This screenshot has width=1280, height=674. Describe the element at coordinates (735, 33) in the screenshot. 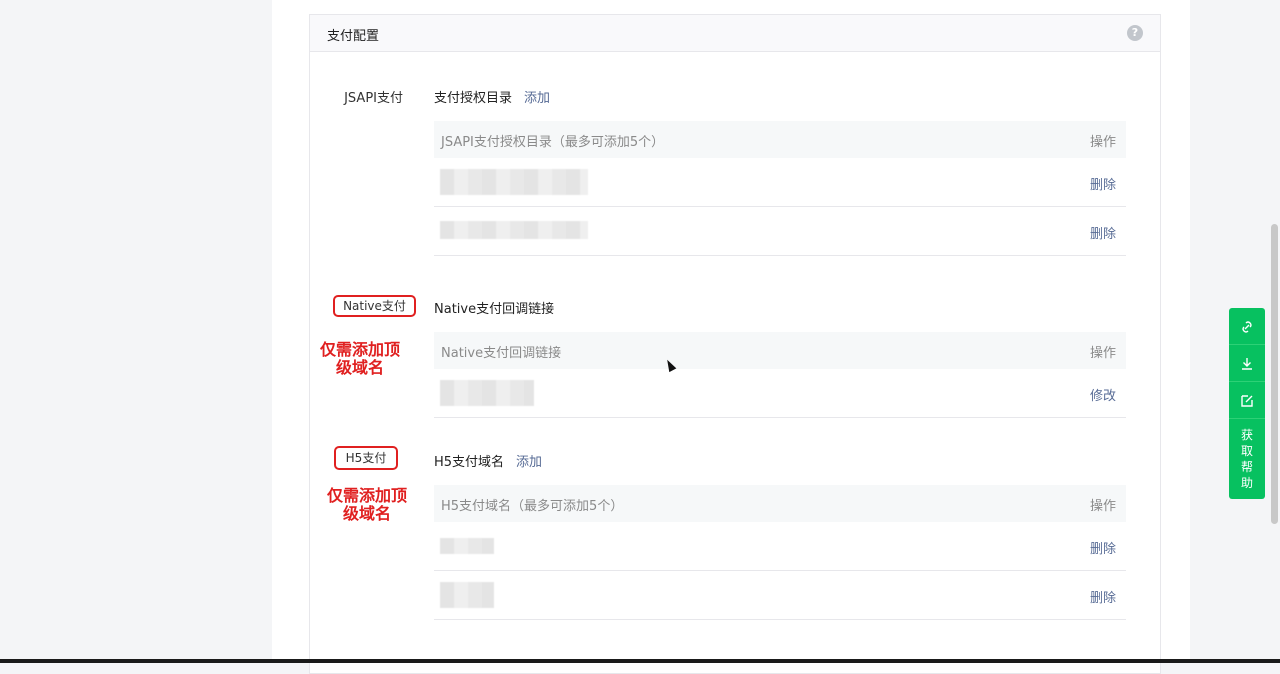

I see `panel-header: 支付配置 ?` at that location.